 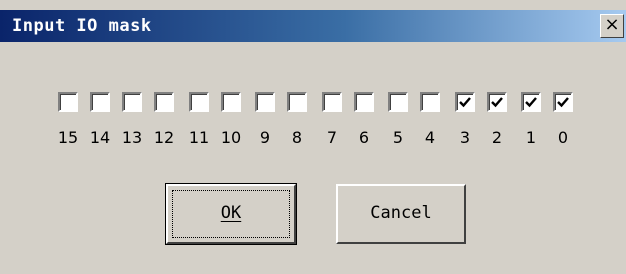 What do you see at coordinates (231, 137) in the screenshot?
I see `bit-label: 10` at bounding box center [231, 137].